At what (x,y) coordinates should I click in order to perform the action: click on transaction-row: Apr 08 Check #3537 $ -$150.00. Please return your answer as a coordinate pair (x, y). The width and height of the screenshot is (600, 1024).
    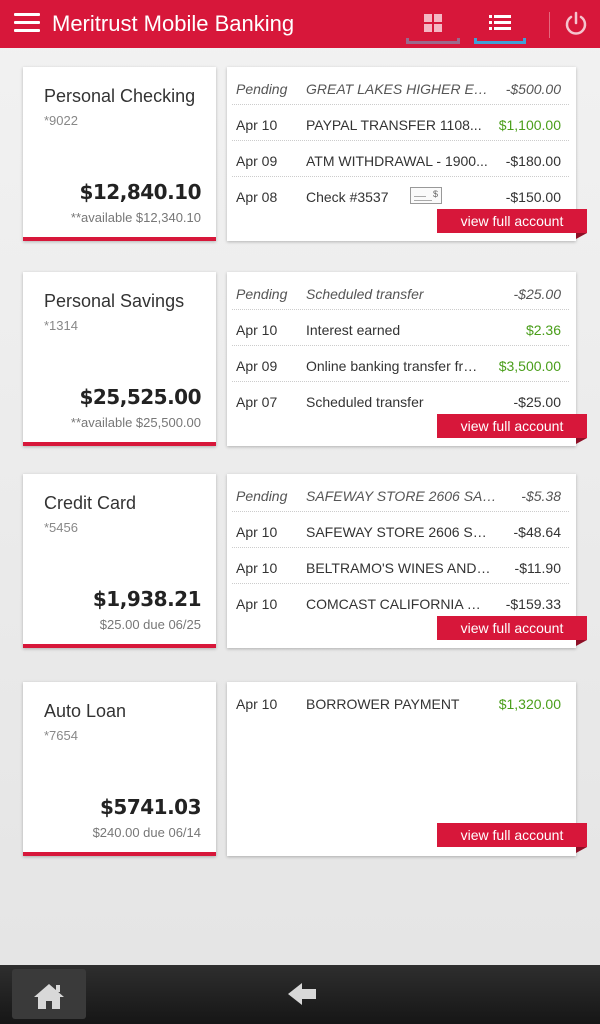
    Looking at the image, I should click on (400, 195).